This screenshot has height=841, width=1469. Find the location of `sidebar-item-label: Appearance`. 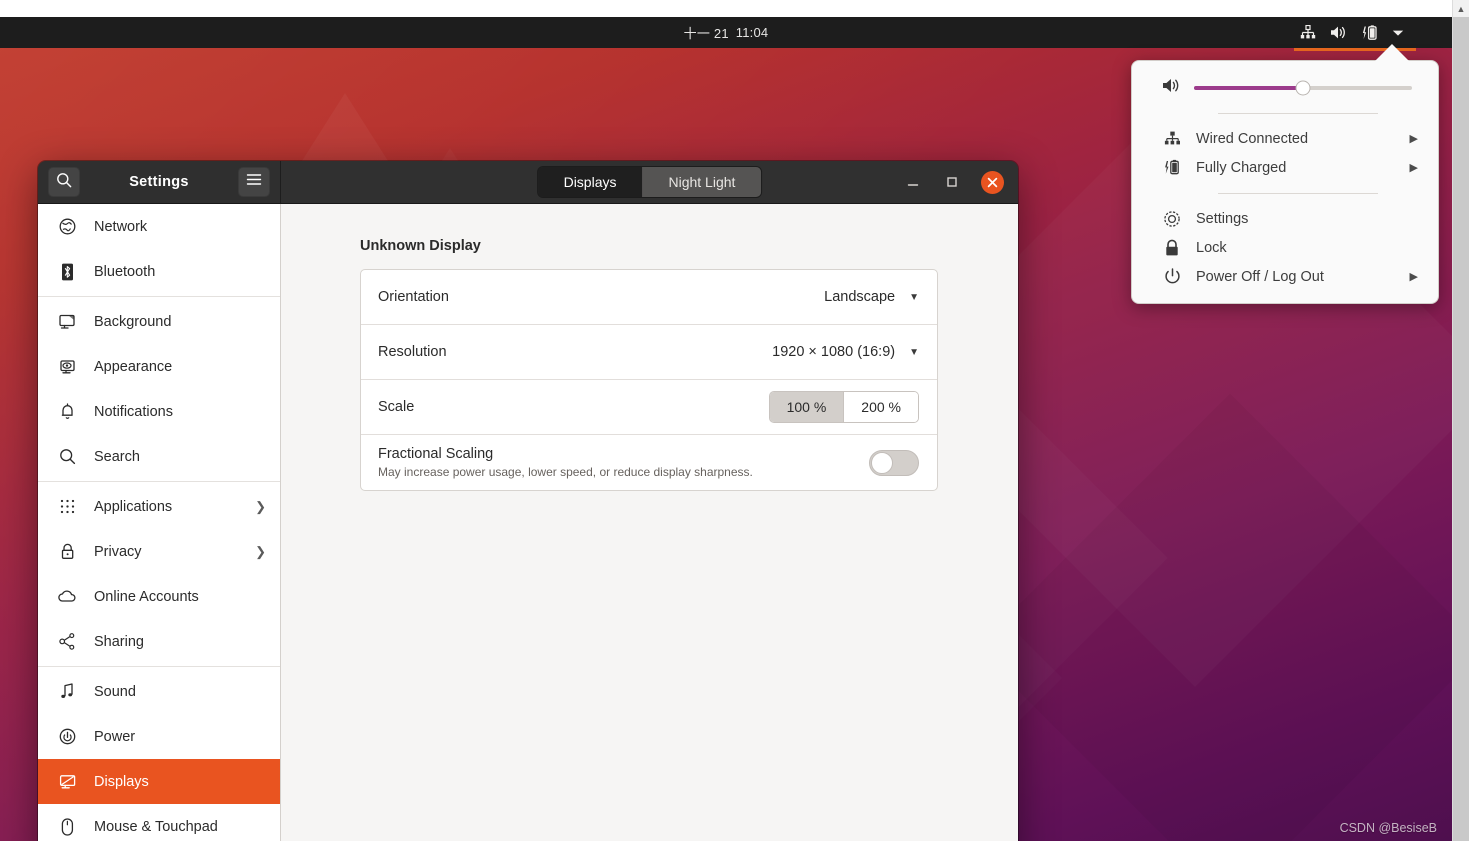

sidebar-item-label: Appearance is located at coordinates (133, 366).